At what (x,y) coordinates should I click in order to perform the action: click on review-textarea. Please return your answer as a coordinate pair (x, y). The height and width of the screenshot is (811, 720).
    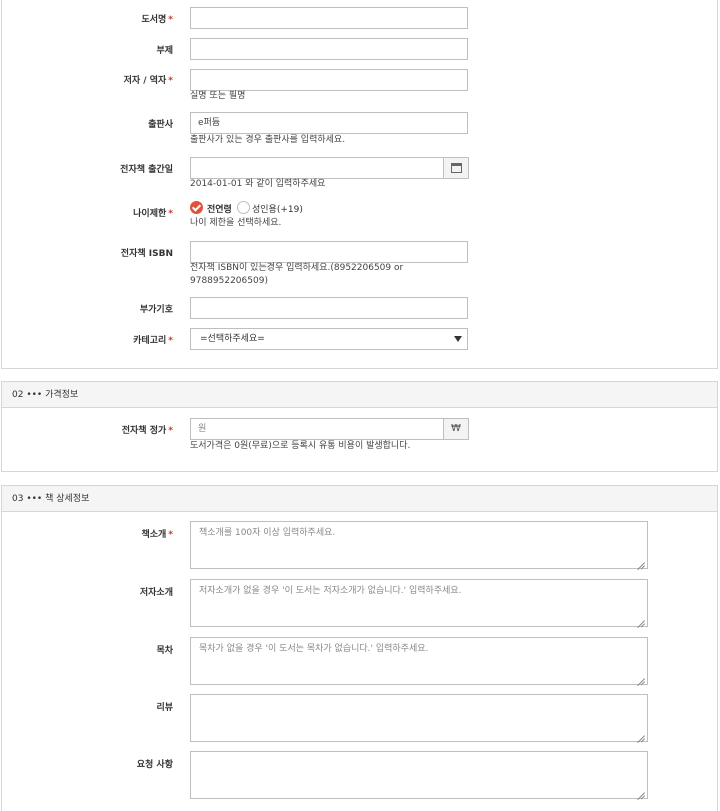
    Looking at the image, I should click on (419, 718).